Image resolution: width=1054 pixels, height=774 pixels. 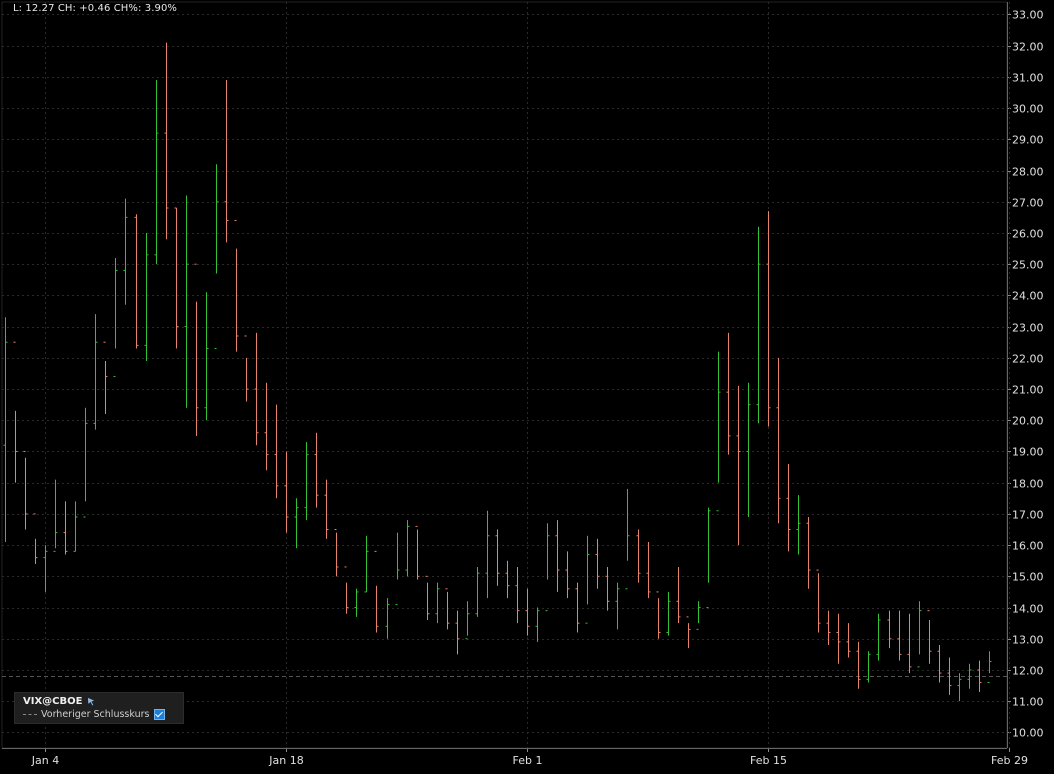 What do you see at coordinates (768, 760) in the screenshot?
I see `x-tick-label: Feb 15` at bounding box center [768, 760].